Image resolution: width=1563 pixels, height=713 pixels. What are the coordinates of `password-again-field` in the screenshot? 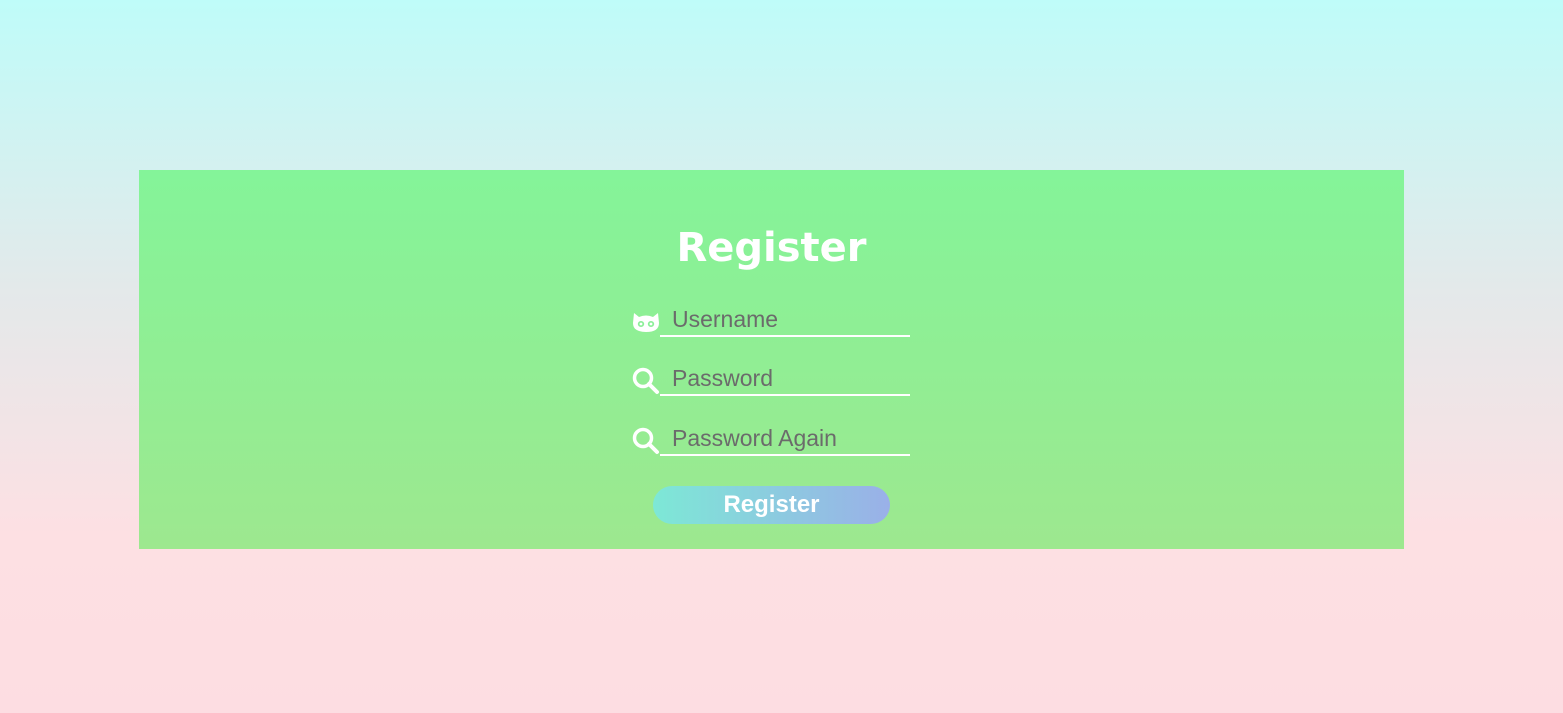 It's located at (771, 440).